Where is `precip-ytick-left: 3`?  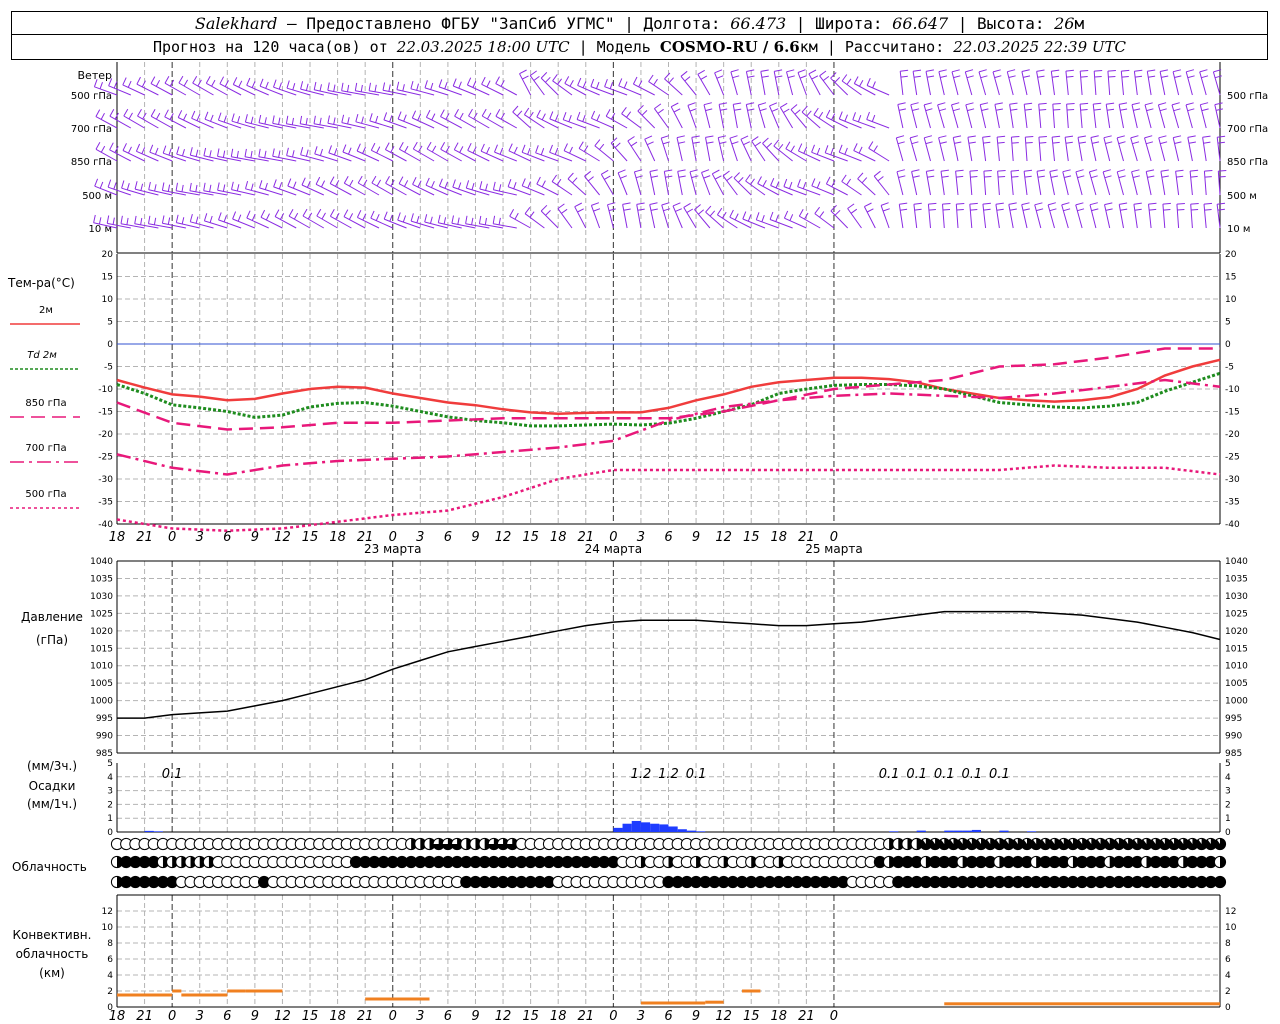
precip-ytick-left: 3 is located at coordinates (110, 792).